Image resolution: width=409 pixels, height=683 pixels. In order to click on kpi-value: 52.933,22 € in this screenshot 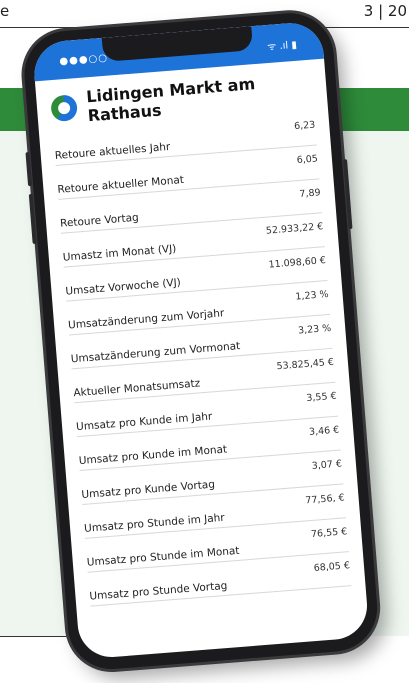, I will do `click(294, 229)`.